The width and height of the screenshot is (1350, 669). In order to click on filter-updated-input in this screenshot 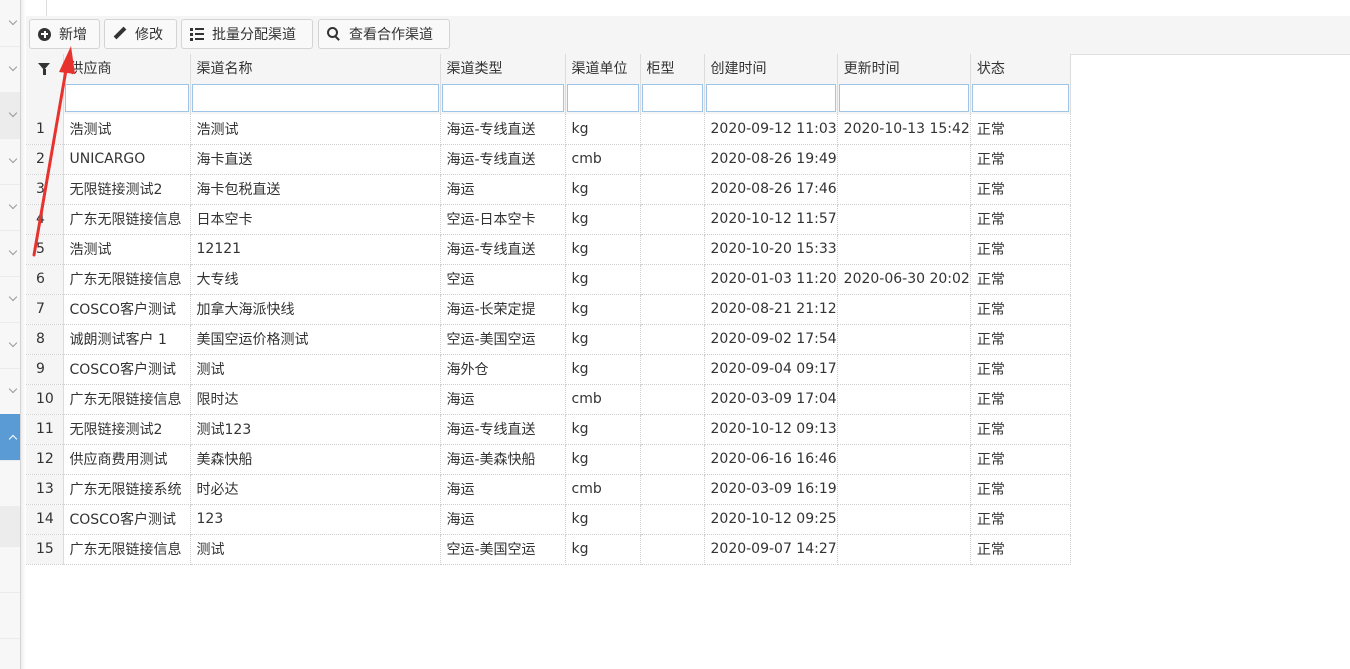, I will do `click(903, 98)`.